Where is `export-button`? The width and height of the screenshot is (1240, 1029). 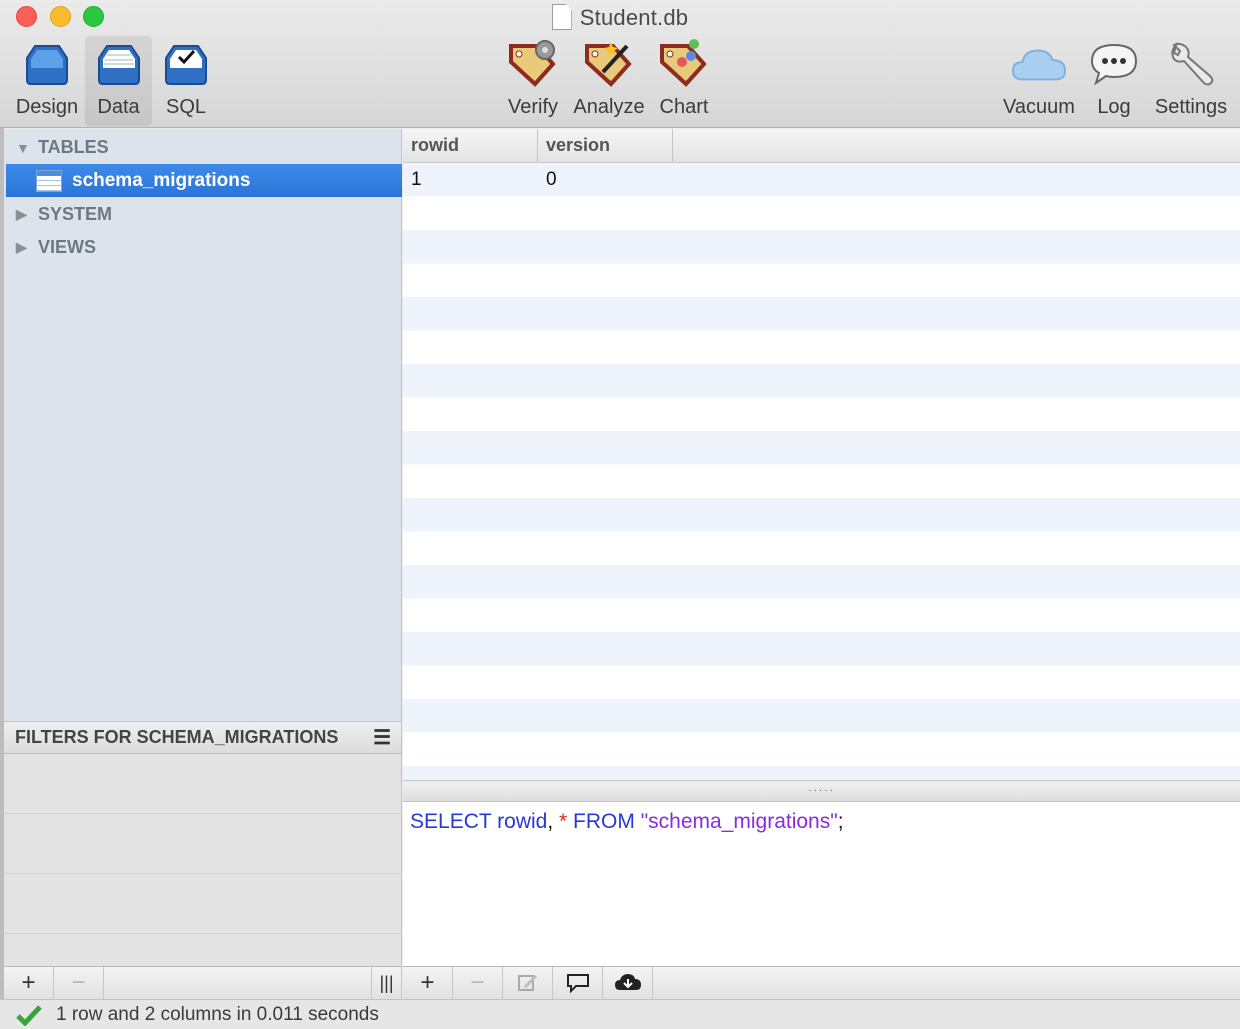
export-button is located at coordinates (628, 983).